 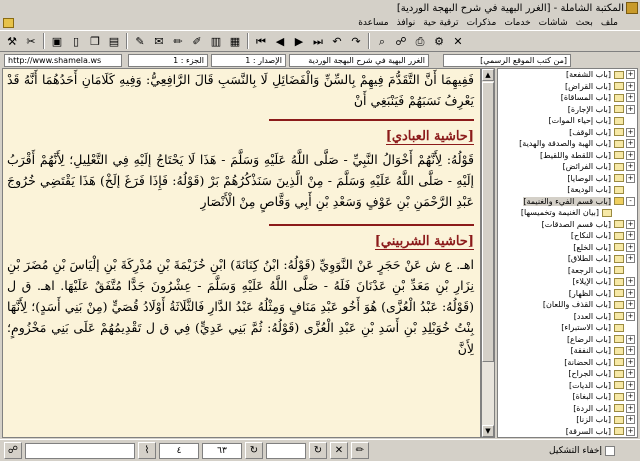 I want to click on tree-item: + [باب الشفعة], so click(x=567, y=75).